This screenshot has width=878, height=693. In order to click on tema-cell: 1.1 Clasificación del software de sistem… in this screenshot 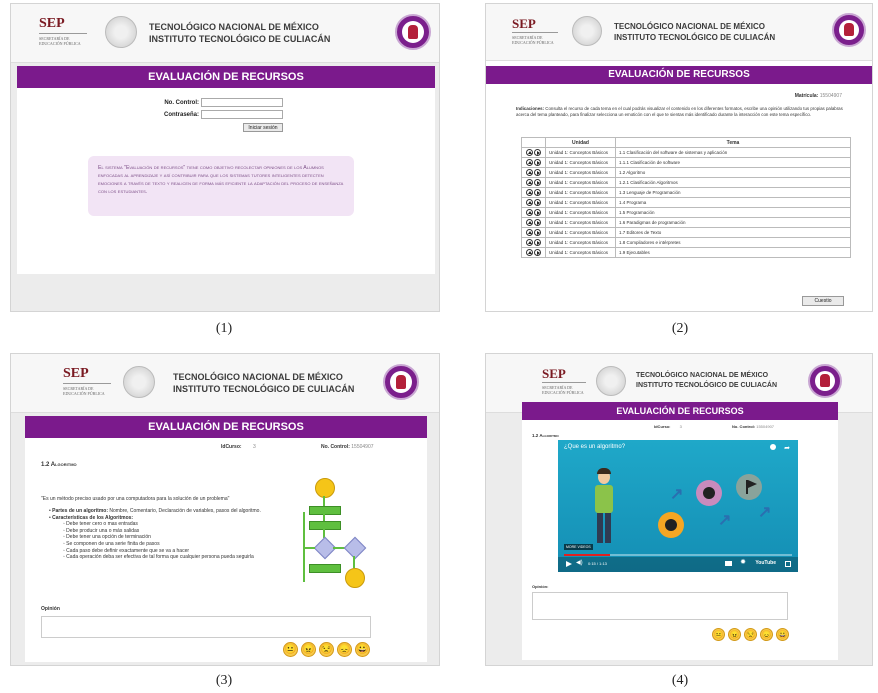, I will do `click(733, 152)`.